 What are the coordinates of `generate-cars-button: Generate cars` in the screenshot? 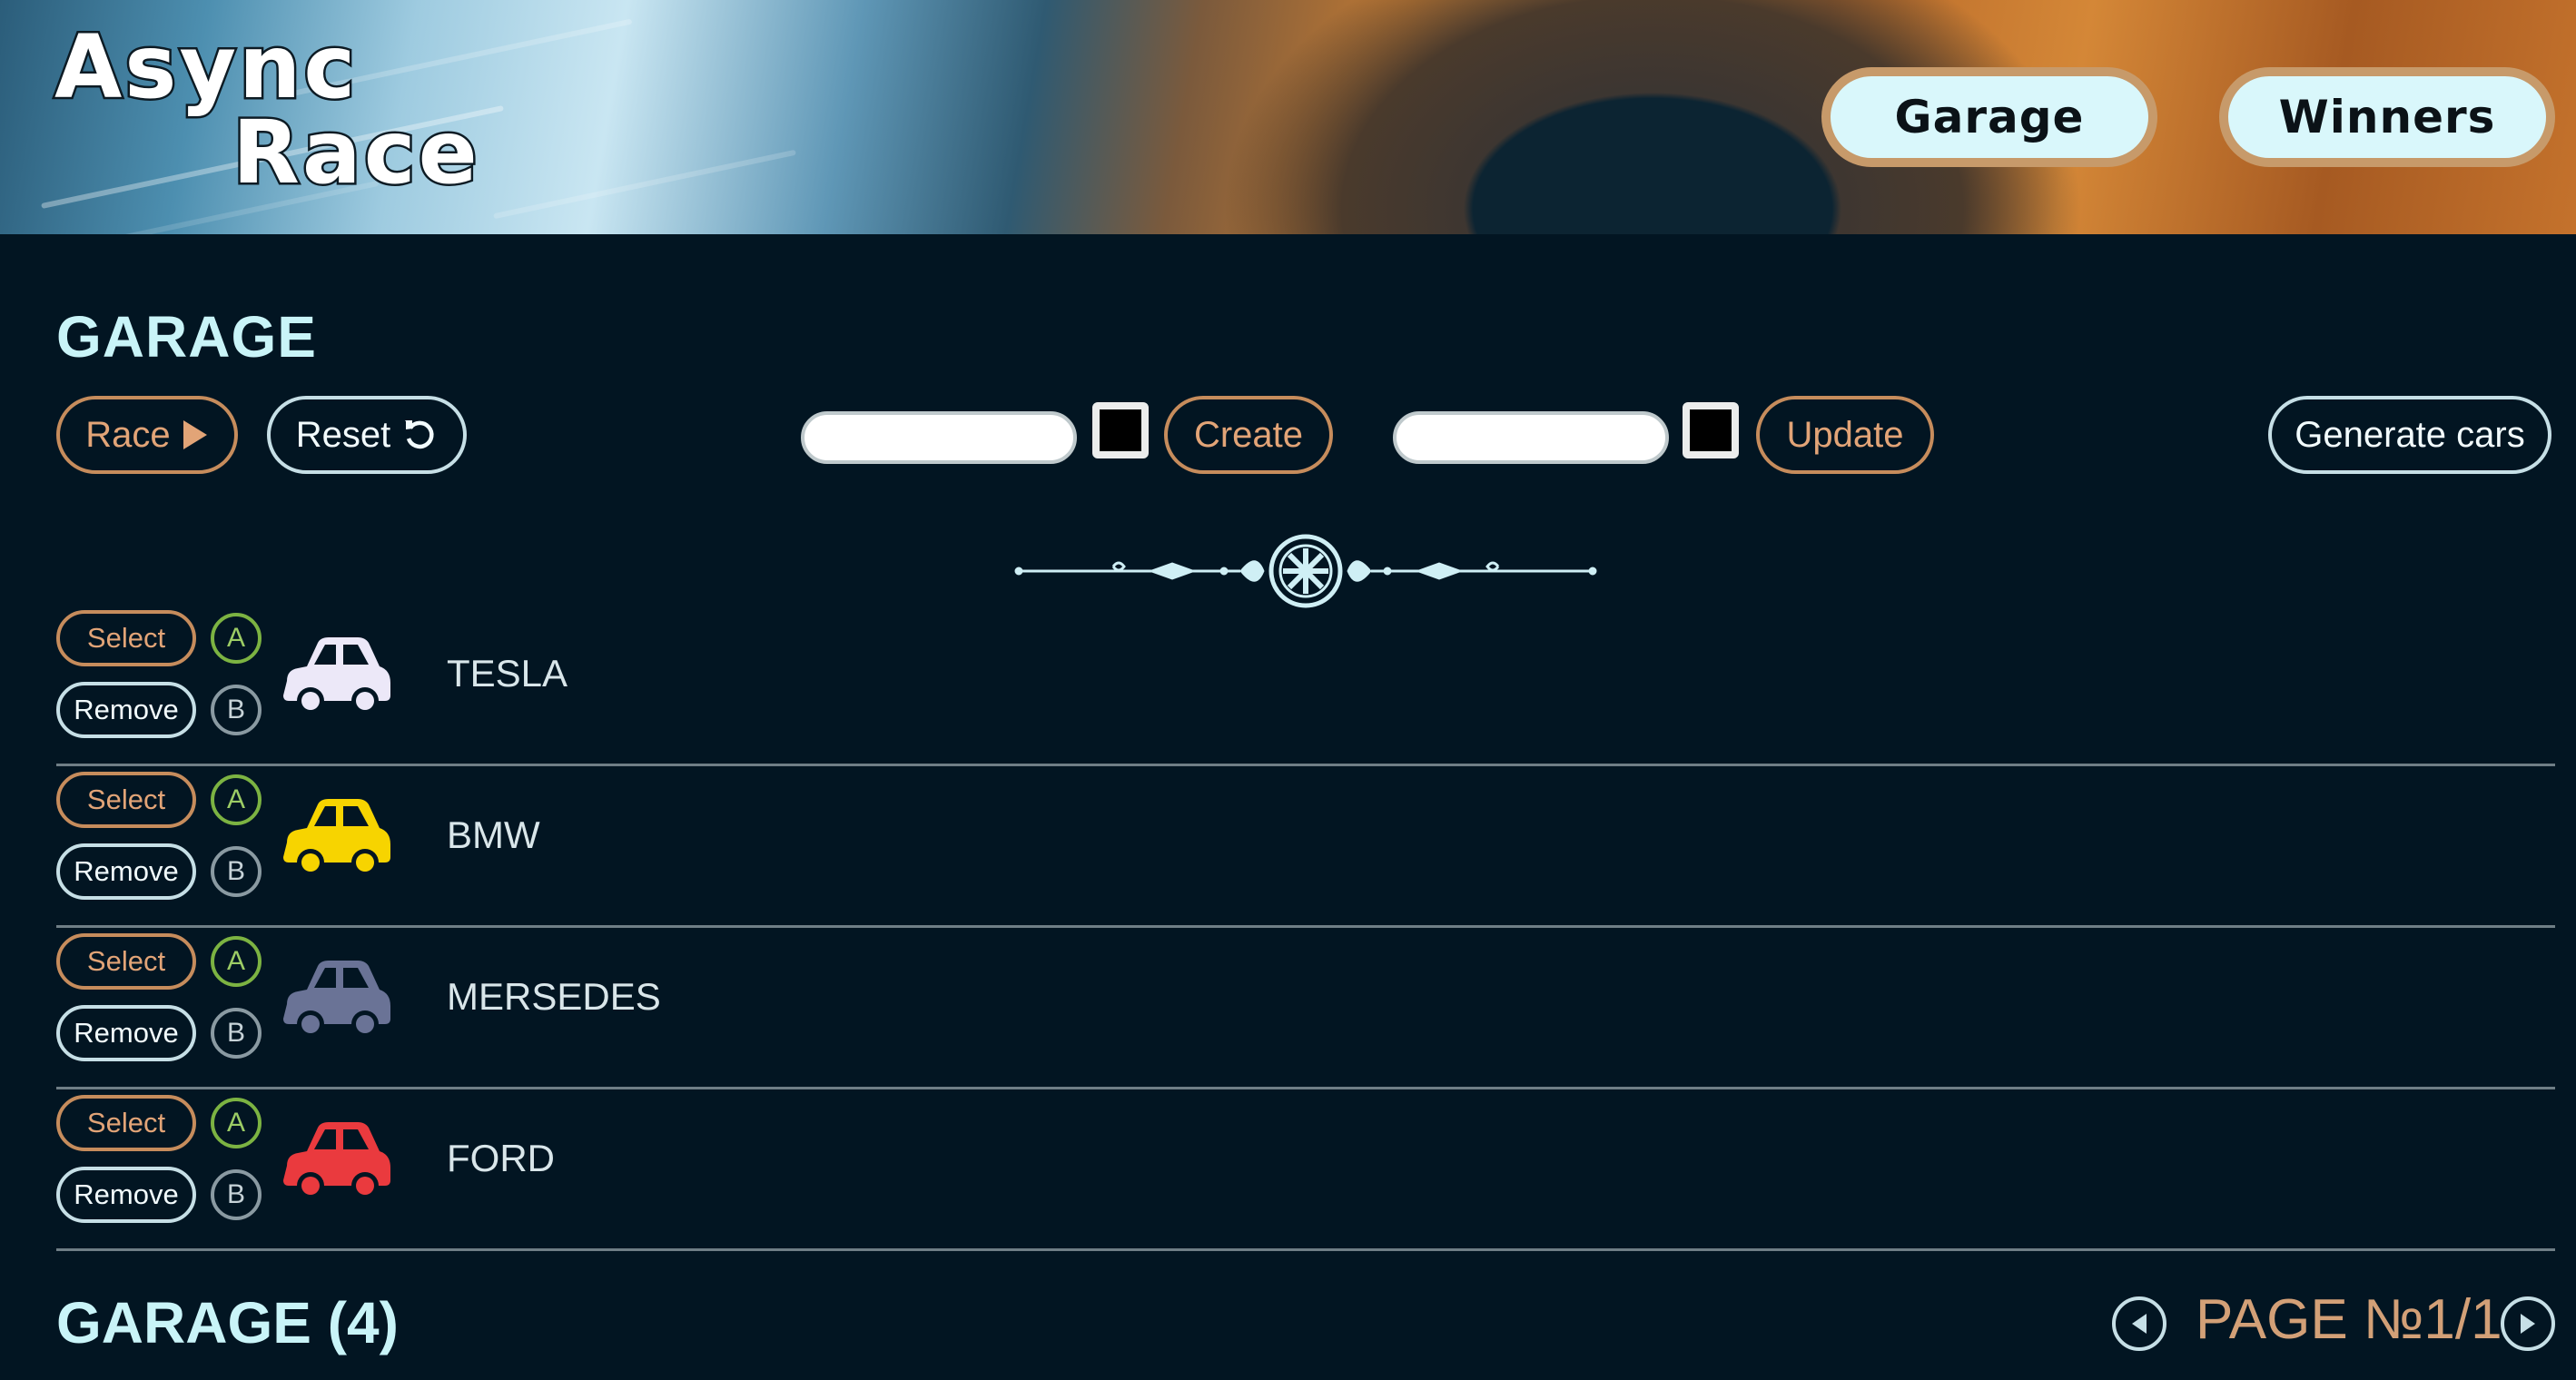 It's located at (2409, 435).